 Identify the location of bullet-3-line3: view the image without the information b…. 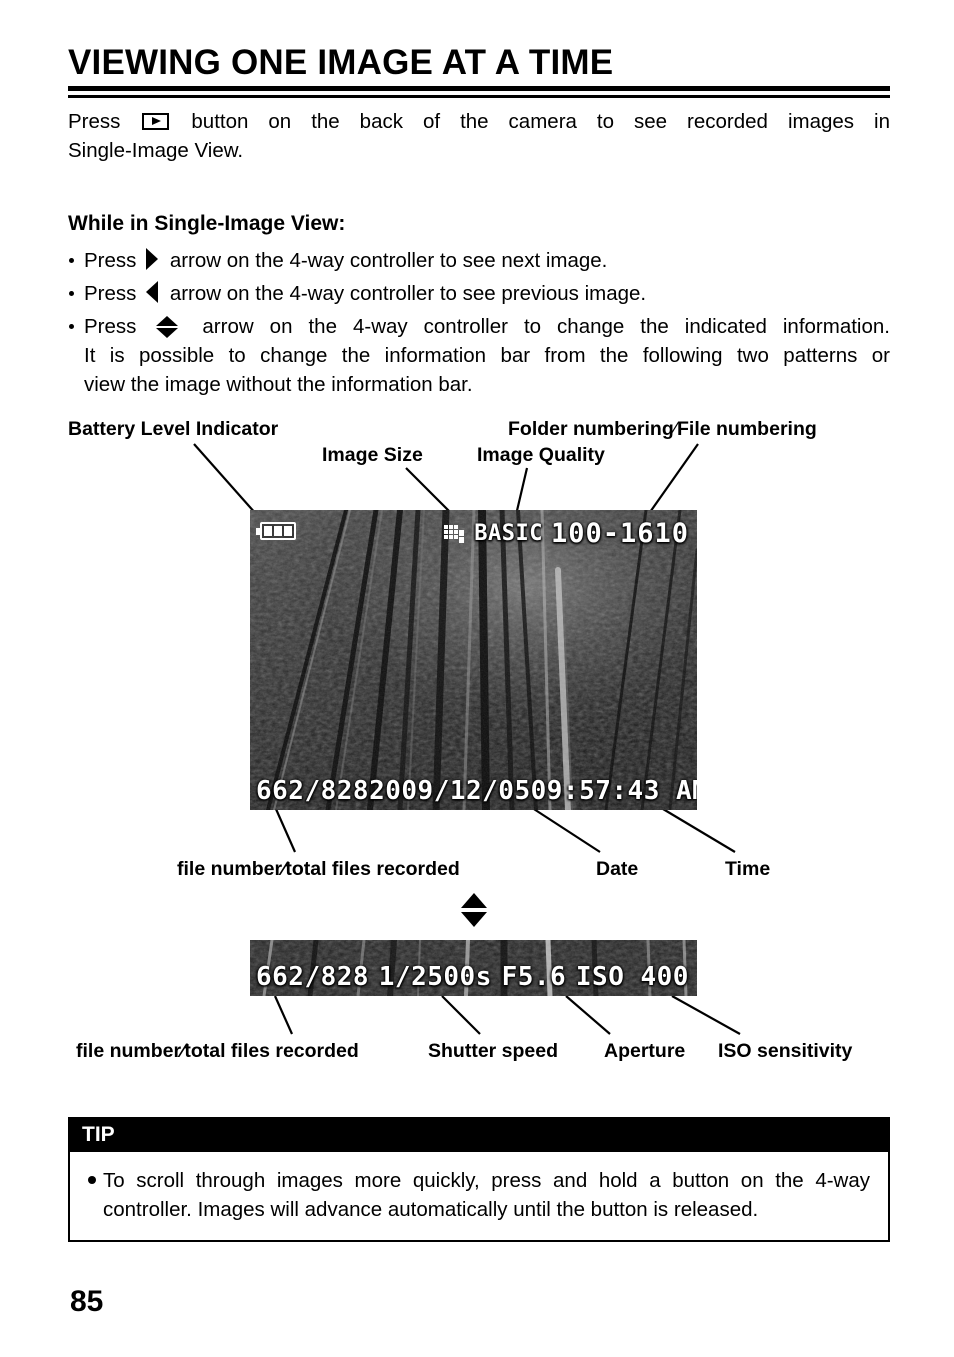
(278, 384).